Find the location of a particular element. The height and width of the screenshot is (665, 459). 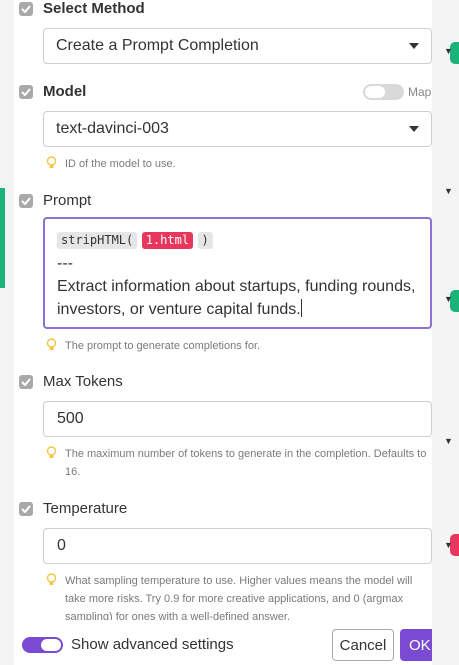

canvas-left-edge is located at coordinates (7, 332).